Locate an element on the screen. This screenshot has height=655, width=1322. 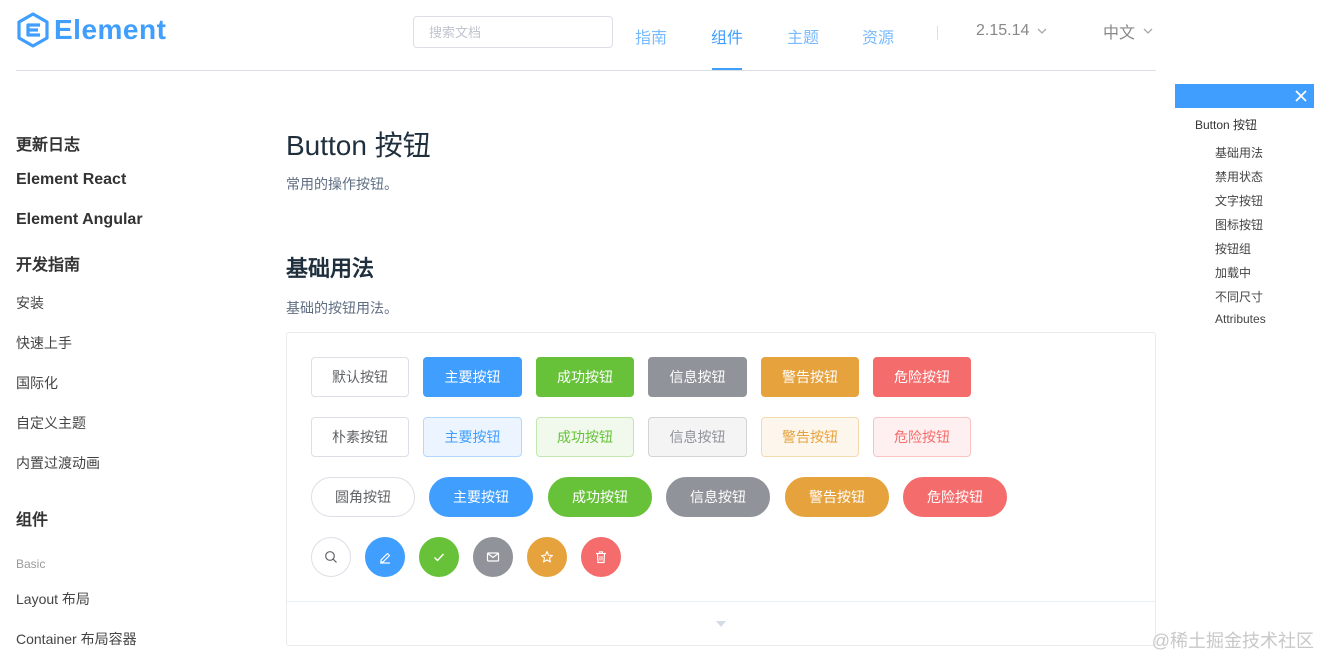
toc-item-loading: 加载中 is located at coordinates (1233, 272).